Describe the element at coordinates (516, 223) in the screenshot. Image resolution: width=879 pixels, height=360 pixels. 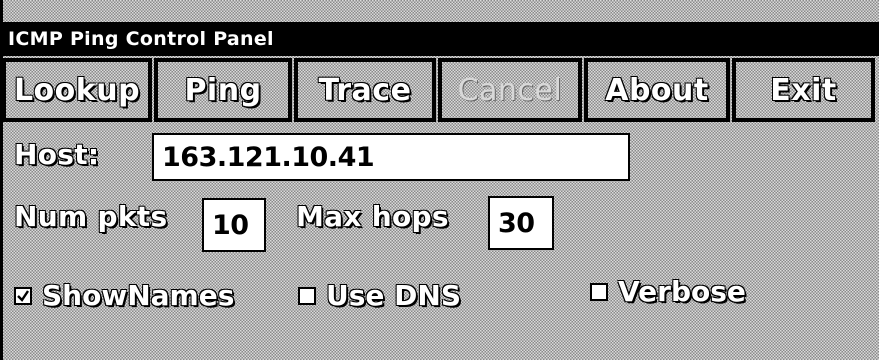
I see `max-hops-value: 30` at that location.